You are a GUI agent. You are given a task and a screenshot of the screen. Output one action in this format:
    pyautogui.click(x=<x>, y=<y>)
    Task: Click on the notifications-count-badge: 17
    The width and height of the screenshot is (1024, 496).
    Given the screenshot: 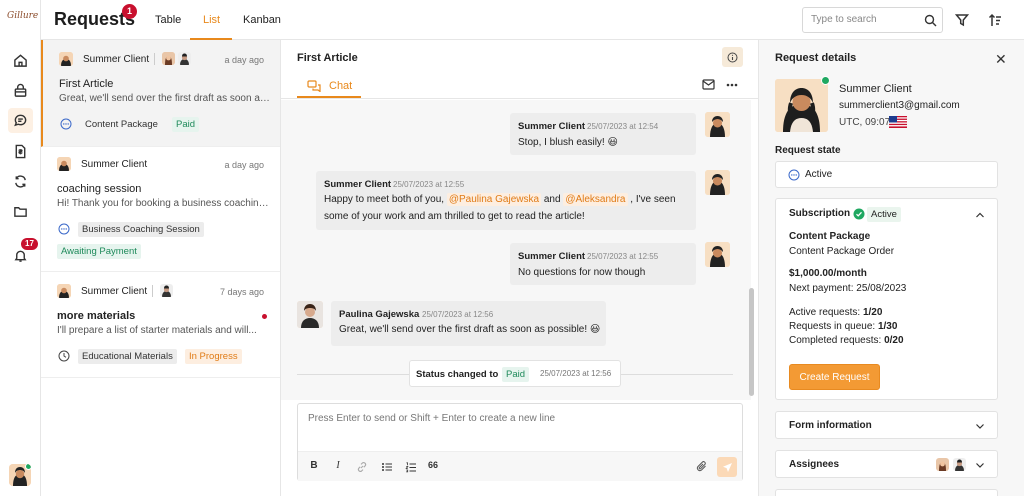 What is the action you would take?
    pyautogui.click(x=29, y=244)
    